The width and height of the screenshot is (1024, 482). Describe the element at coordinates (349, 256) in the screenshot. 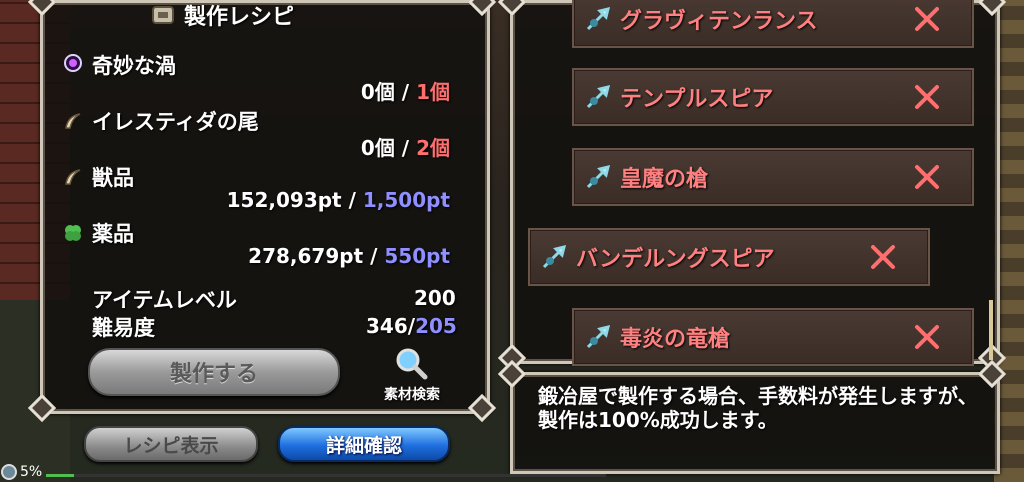

I see `material-quantity: 278,679pt / 550pt` at that location.